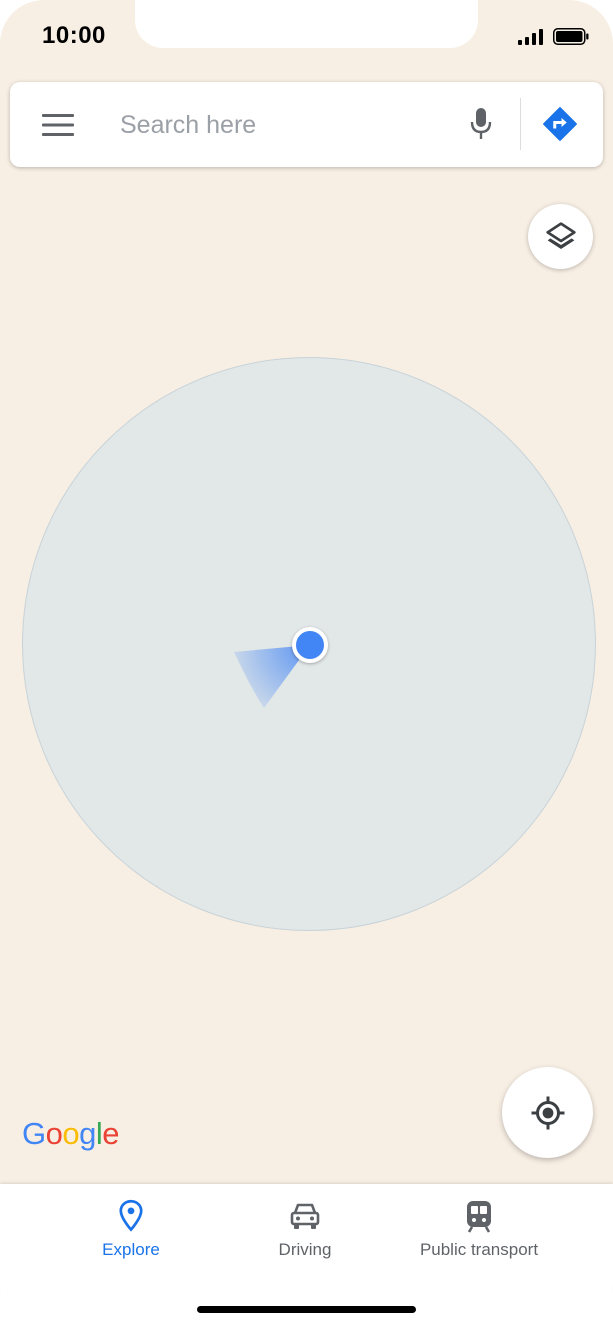 The image size is (613, 1328). I want to click on heading-beam-icon, so click(272, 676).